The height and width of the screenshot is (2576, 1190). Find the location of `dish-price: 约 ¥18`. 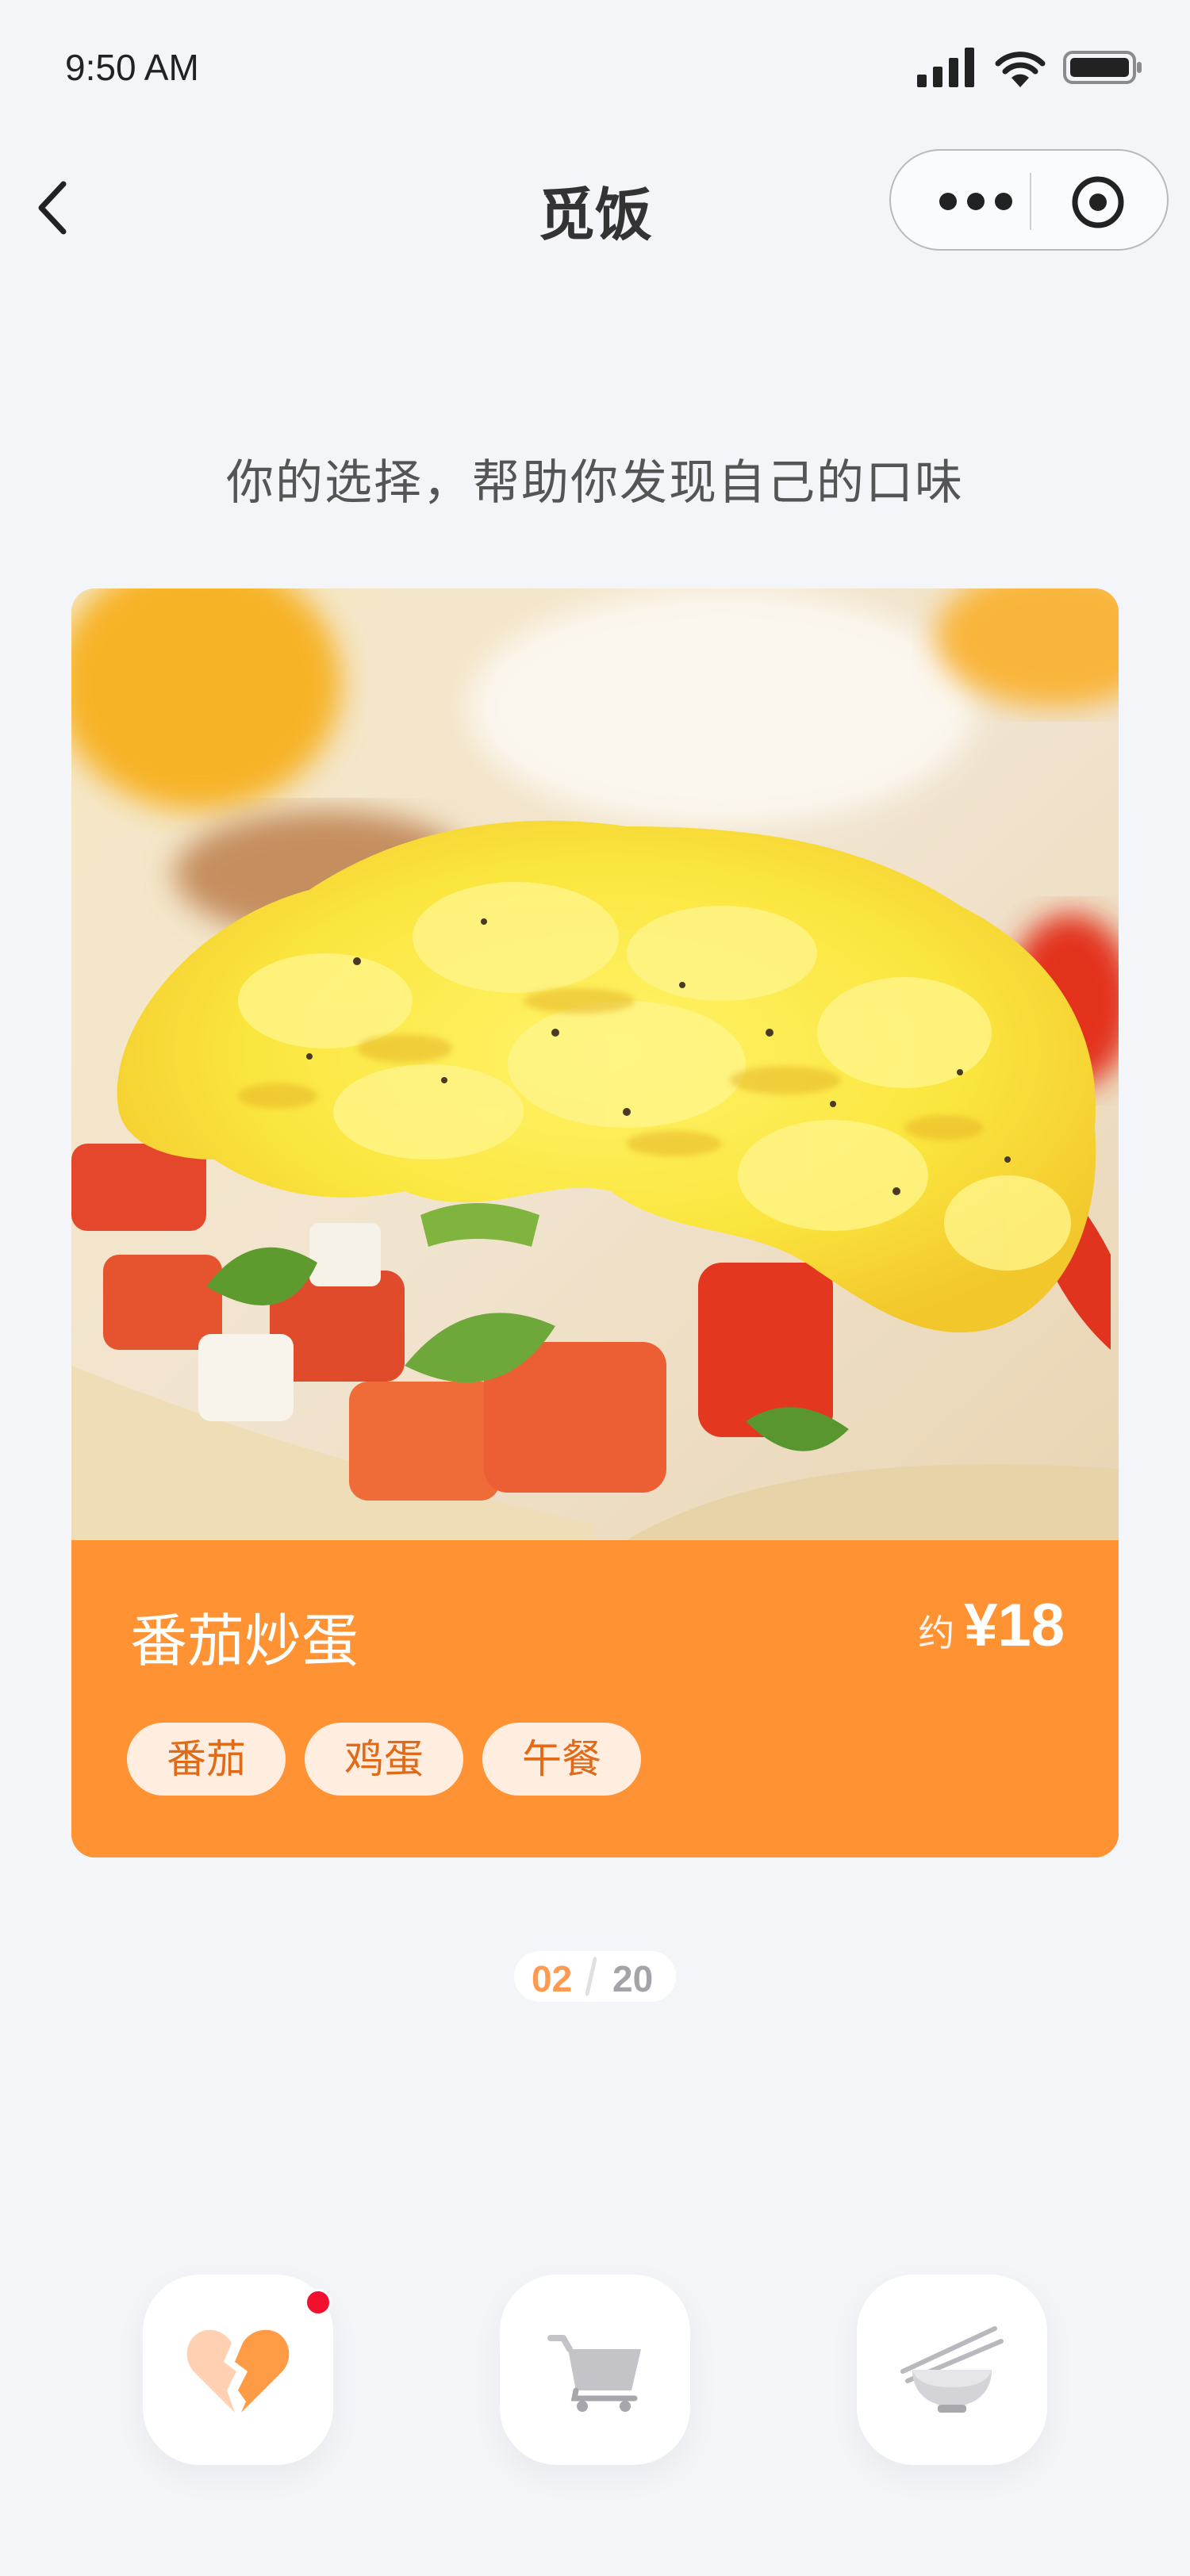

dish-price: 约 ¥18 is located at coordinates (991, 1625).